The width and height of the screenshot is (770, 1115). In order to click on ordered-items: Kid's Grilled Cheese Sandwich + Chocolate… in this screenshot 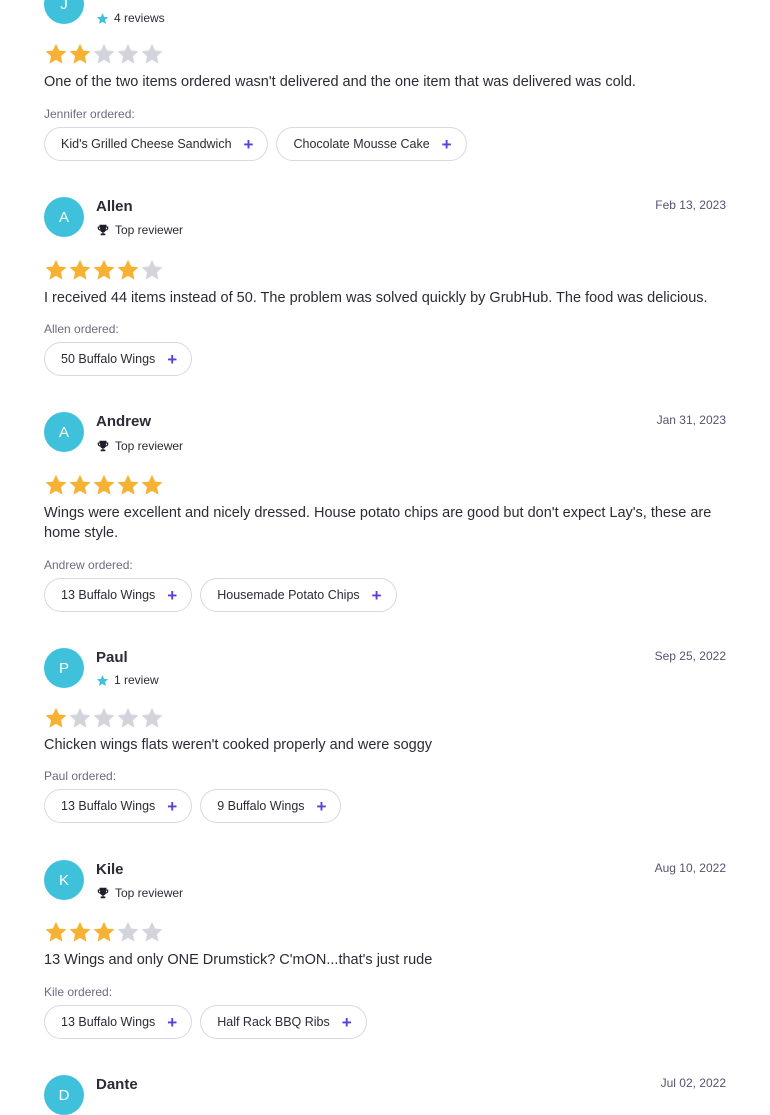, I will do `click(255, 144)`.